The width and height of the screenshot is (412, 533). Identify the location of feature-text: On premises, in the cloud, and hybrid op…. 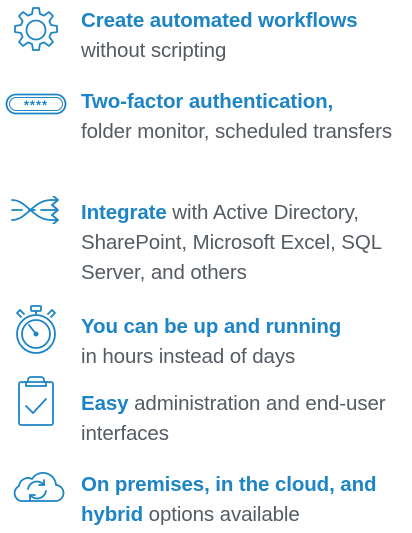
(246, 500).